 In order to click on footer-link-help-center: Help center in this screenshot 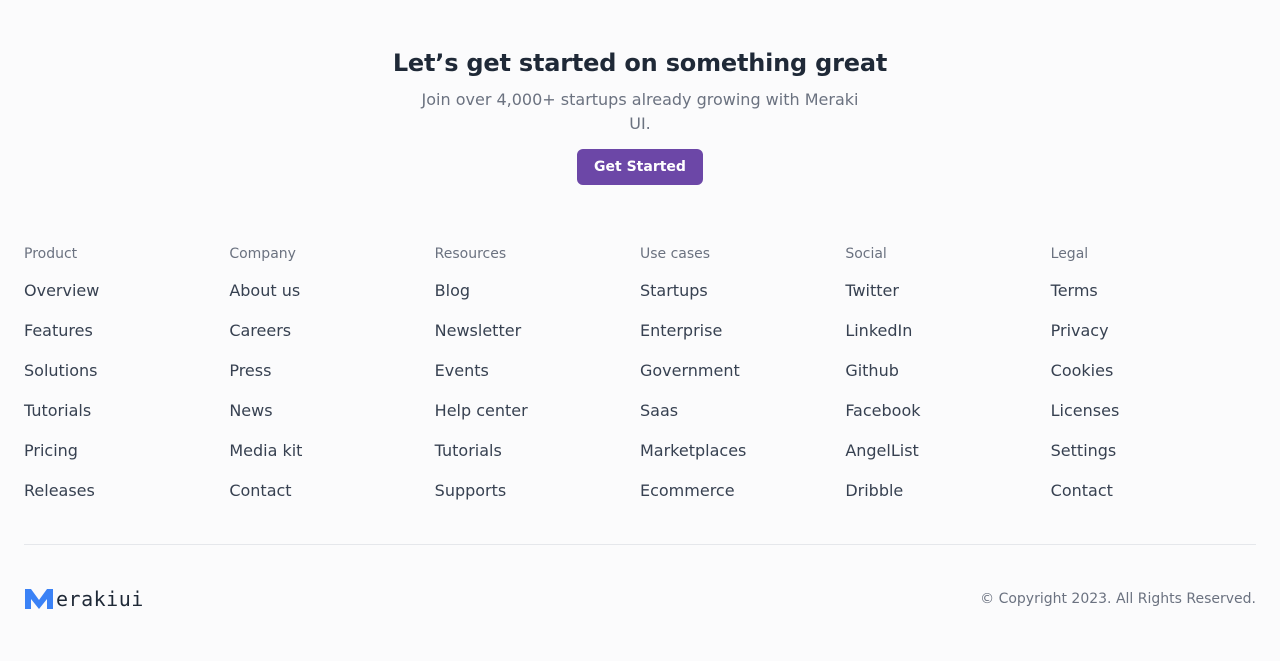, I will do `click(481, 410)`.